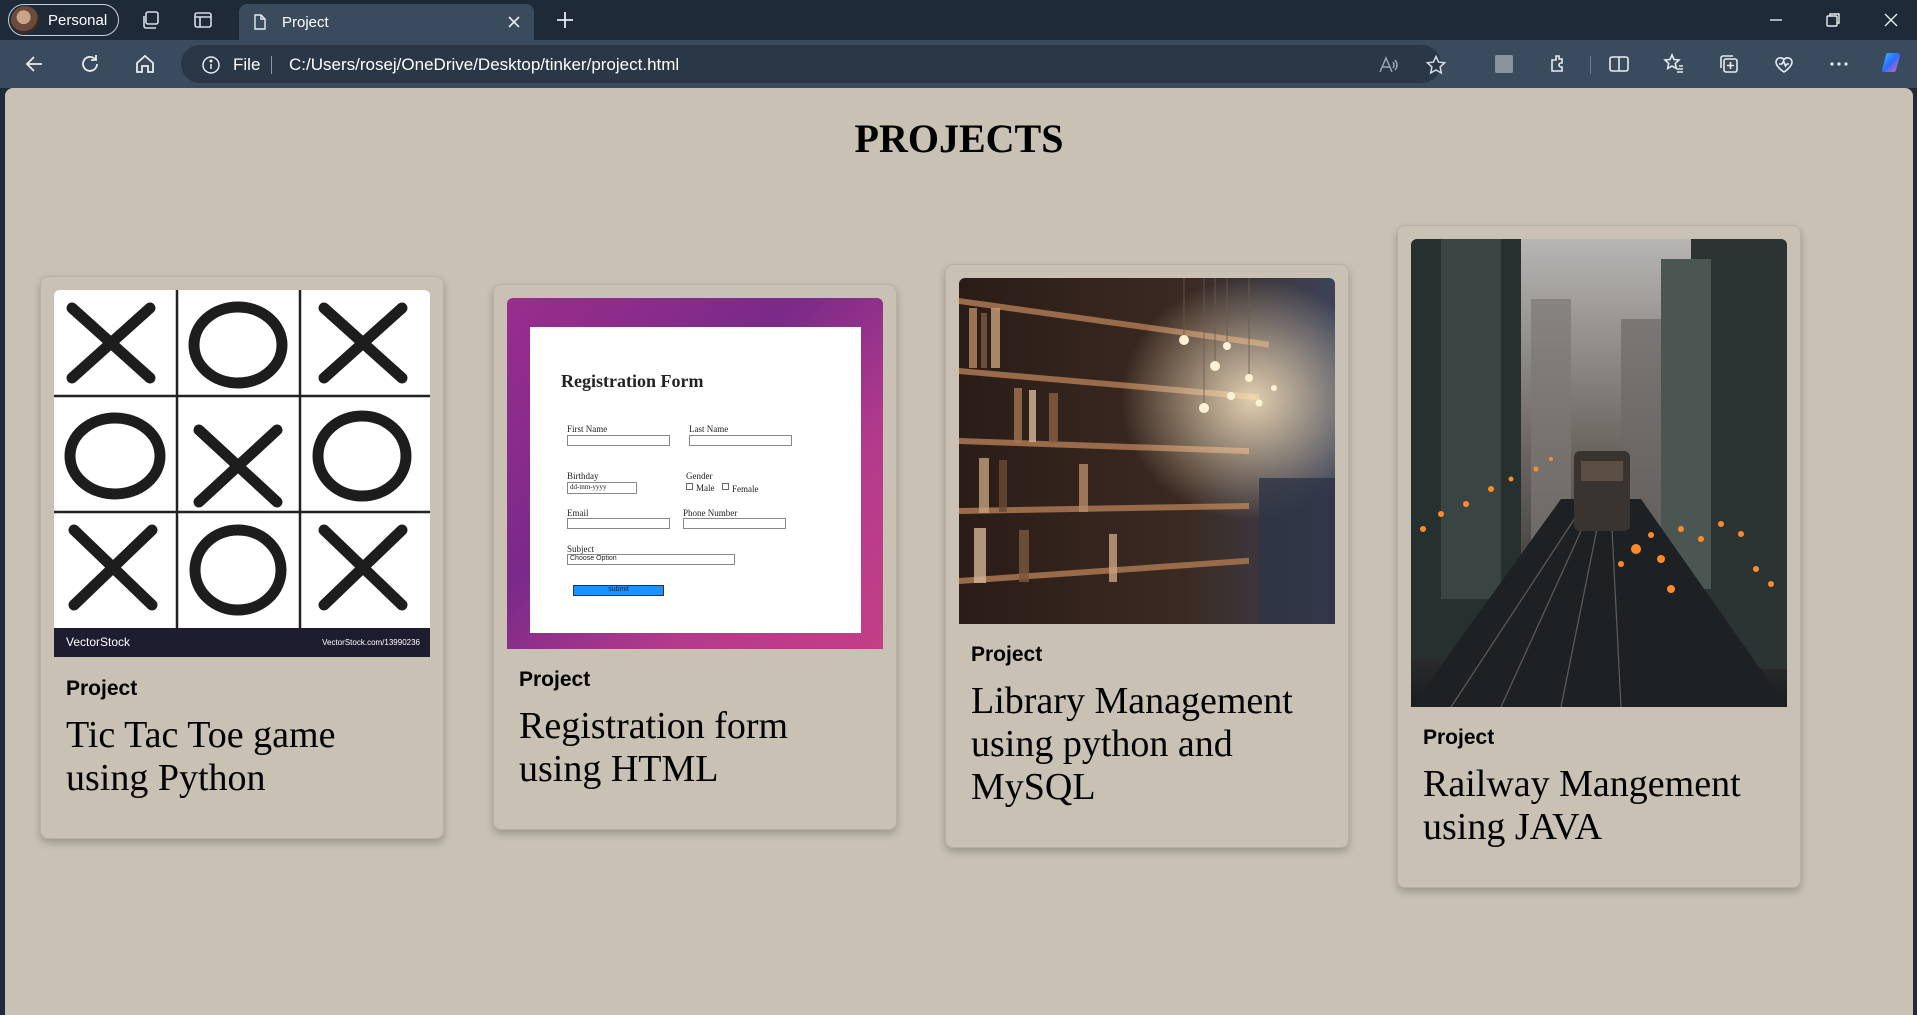  Describe the element at coordinates (580, 549) in the screenshot. I see `form-label-subject: Subject` at that location.